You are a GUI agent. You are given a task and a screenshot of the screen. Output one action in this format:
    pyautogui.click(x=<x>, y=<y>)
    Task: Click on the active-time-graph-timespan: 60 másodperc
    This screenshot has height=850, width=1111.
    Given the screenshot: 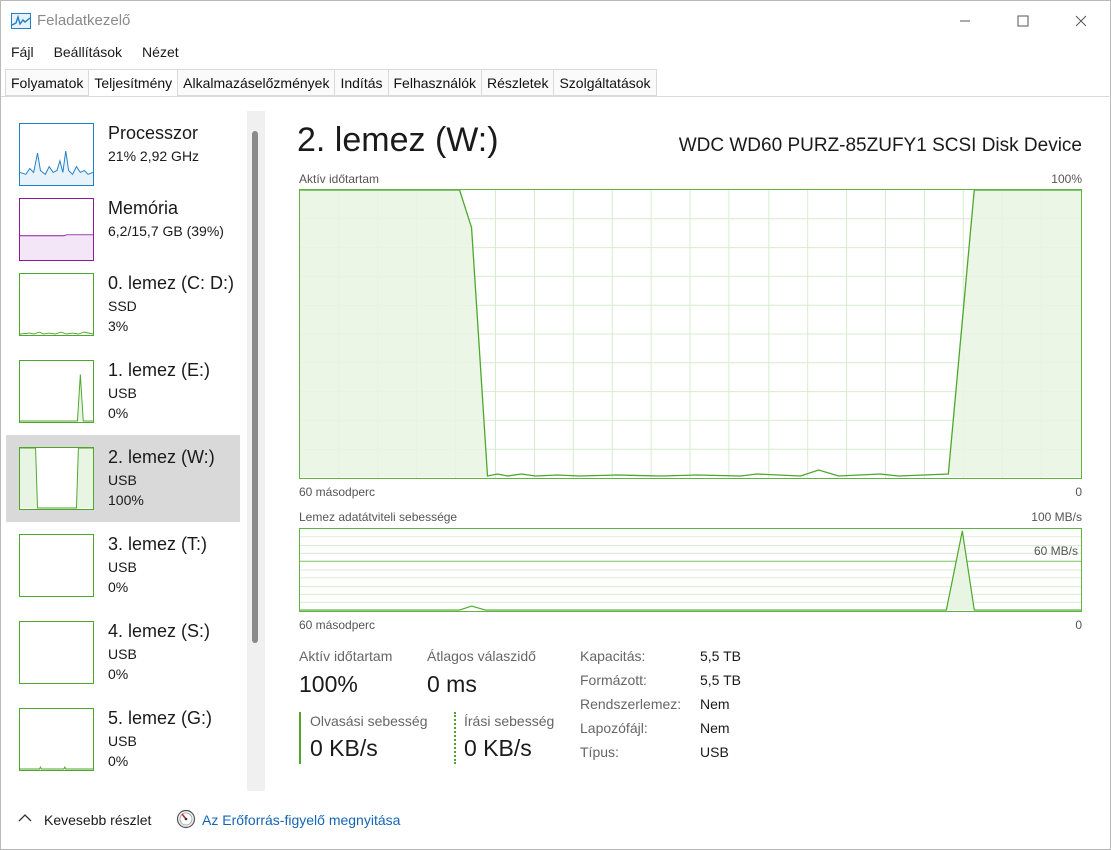 What is the action you would take?
    pyautogui.click(x=337, y=492)
    